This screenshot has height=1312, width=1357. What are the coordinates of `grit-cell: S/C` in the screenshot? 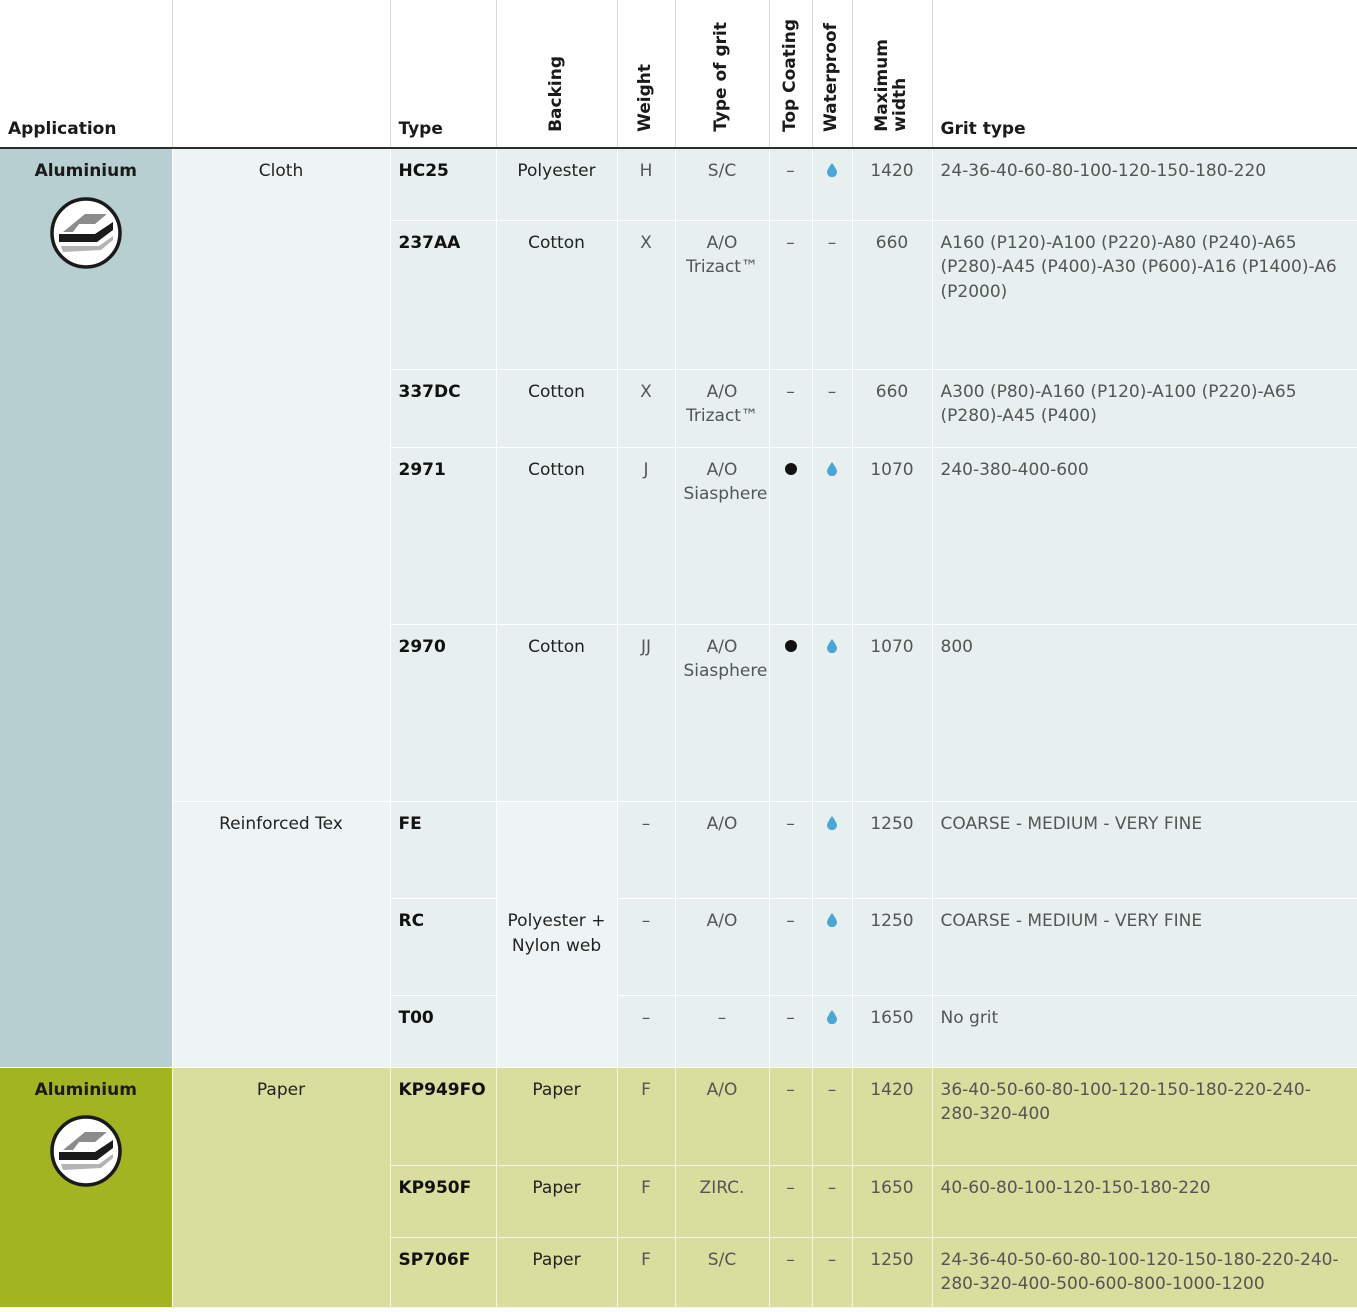 It's located at (721, 1272).